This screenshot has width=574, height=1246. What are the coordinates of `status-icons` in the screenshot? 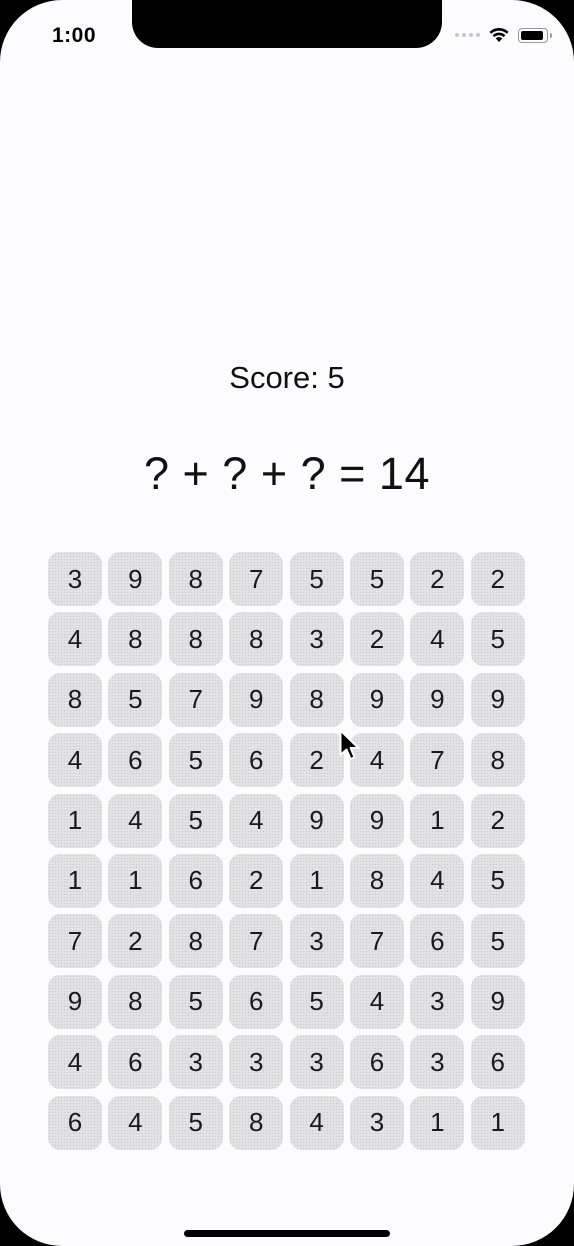 It's located at (503, 35).